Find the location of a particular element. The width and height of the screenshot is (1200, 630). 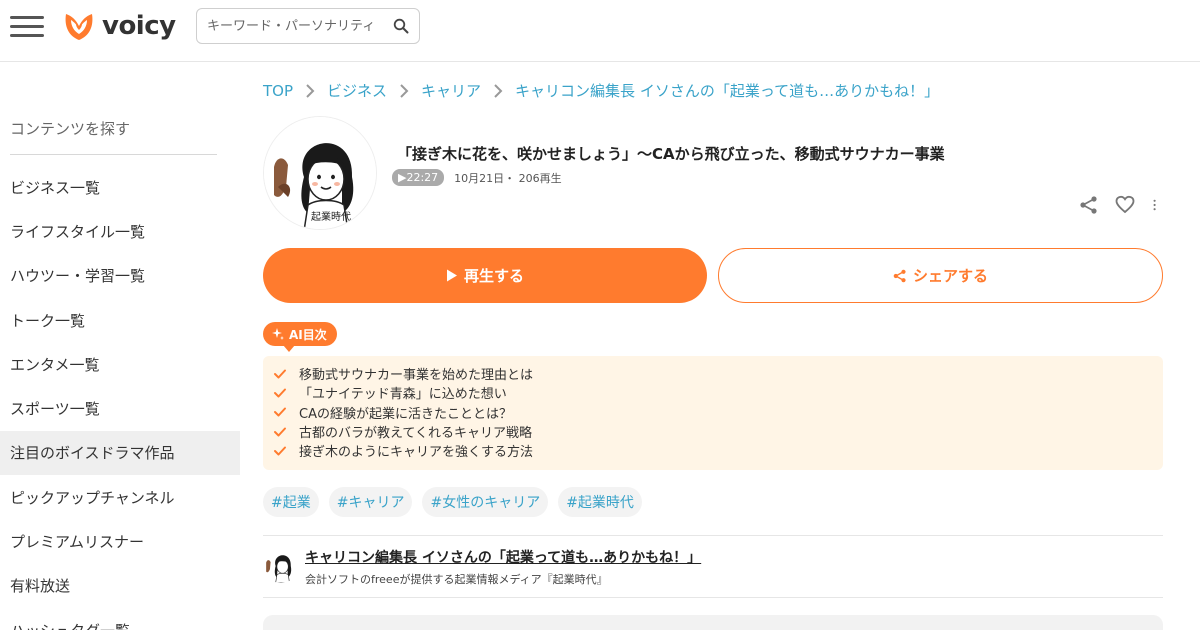

date-plays: 10月21日・ 206再生 is located at coordinates (508, 178).